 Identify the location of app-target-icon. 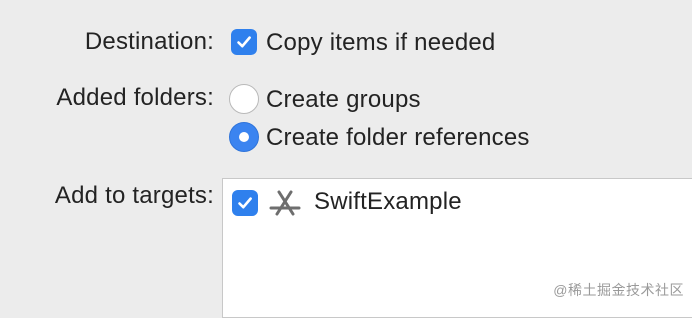
(285, 203).